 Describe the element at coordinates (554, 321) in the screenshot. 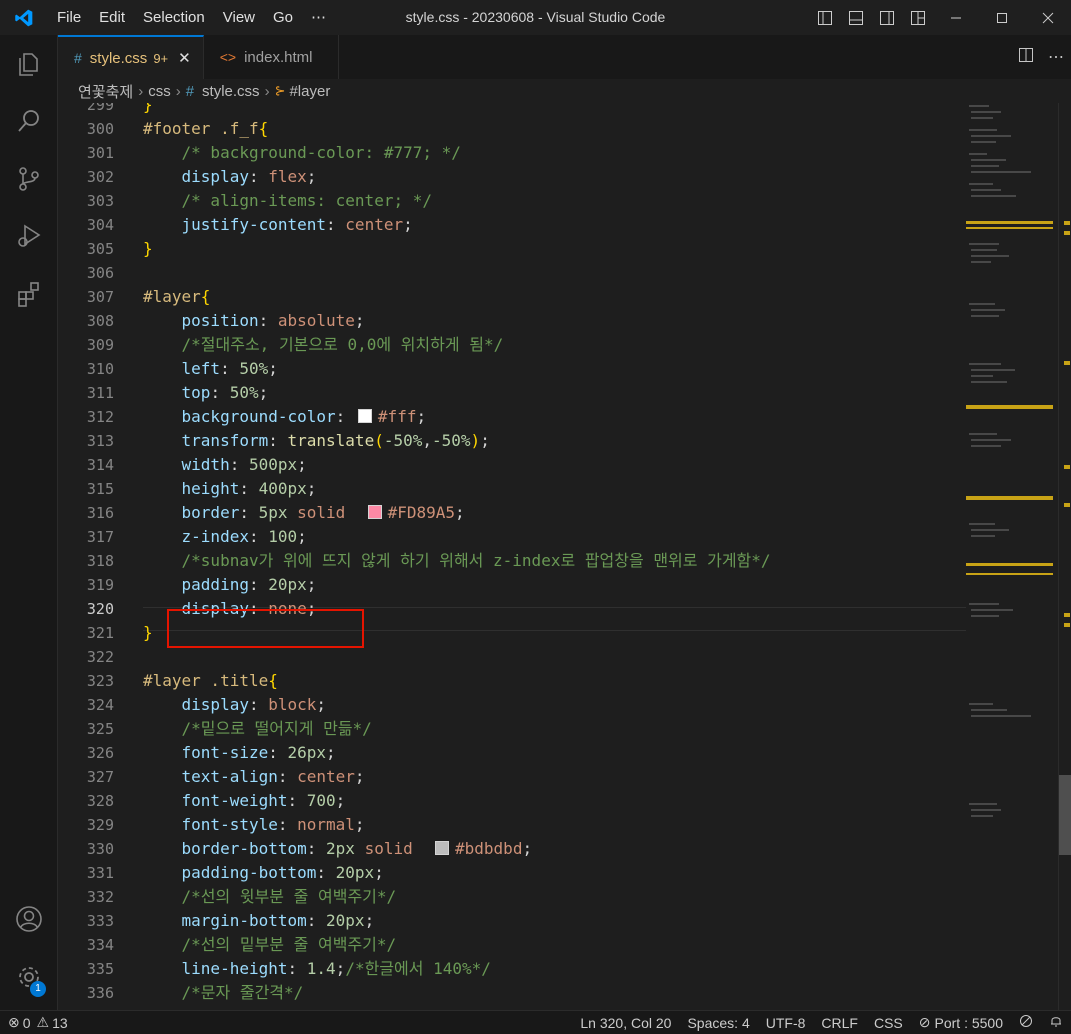

I see `code-line: position: absolute;` at that location.